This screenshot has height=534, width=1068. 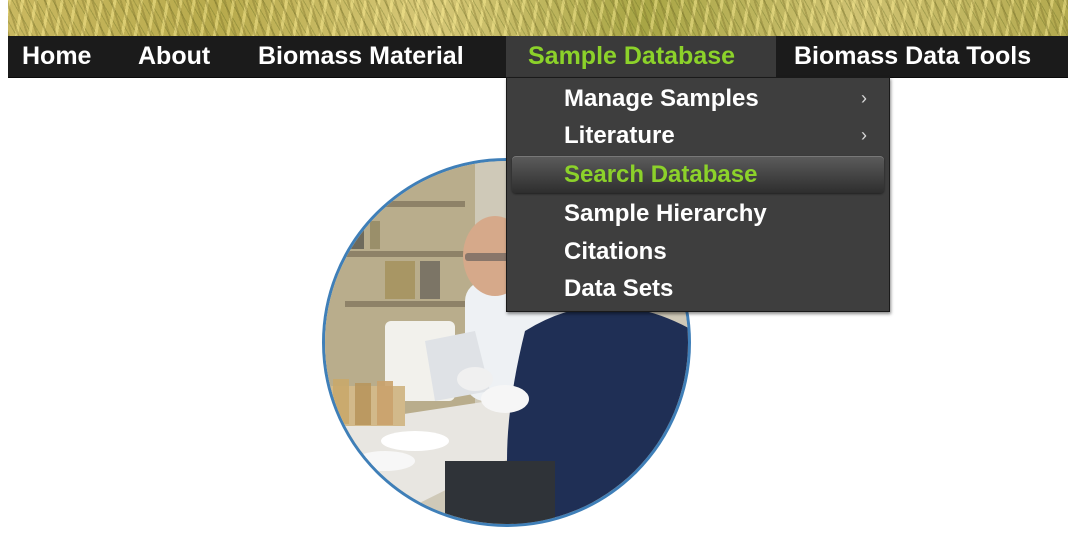 I want to click on nav-item-biomass-material-label: Biomass Material, so click(x=361, y=56).